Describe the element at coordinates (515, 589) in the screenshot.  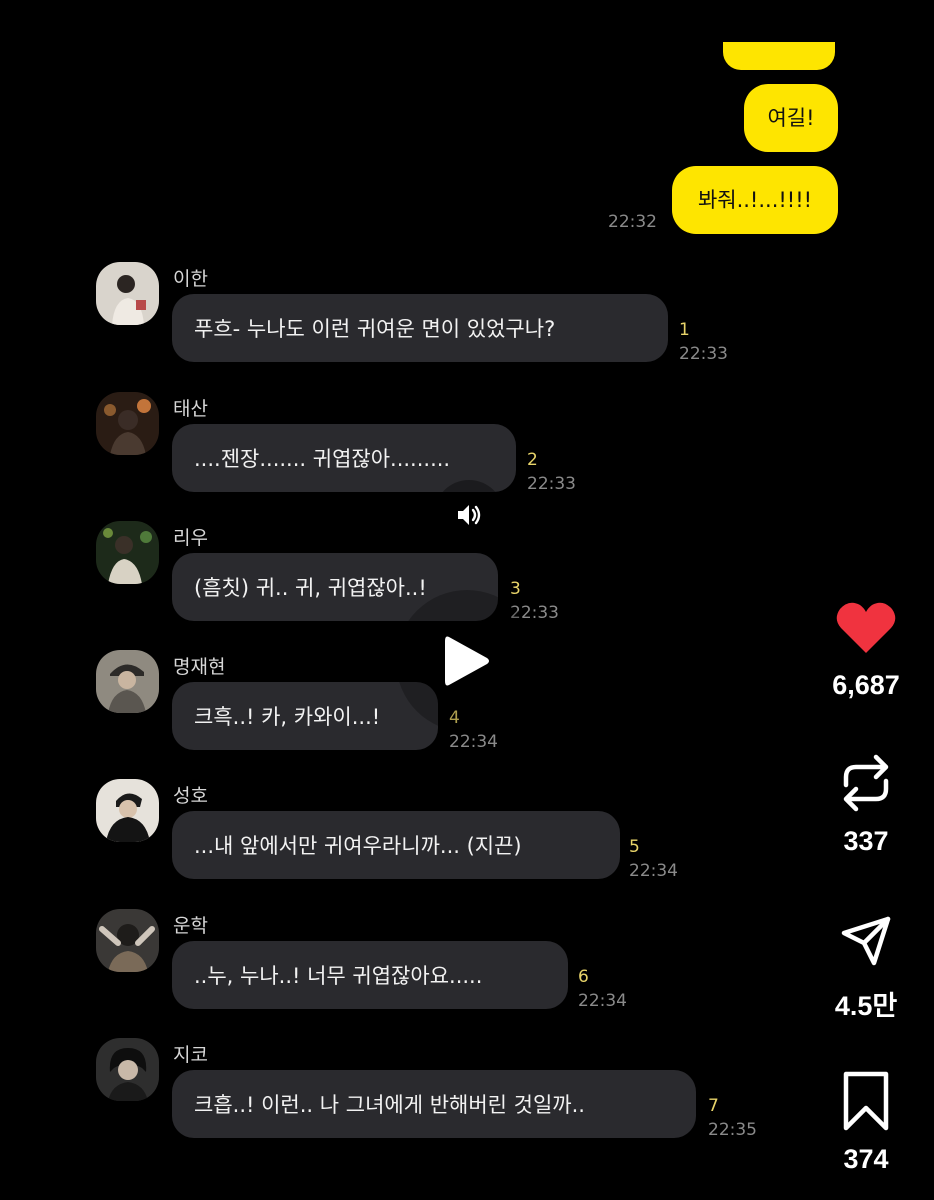
I see `unread-count: 3` at that location.